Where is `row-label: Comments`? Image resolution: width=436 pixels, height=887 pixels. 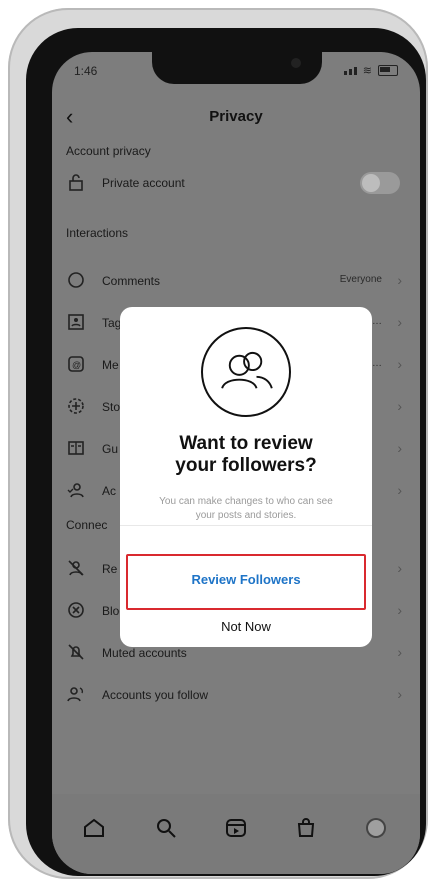
row-label: Comments is located at coordinates (131, 281).